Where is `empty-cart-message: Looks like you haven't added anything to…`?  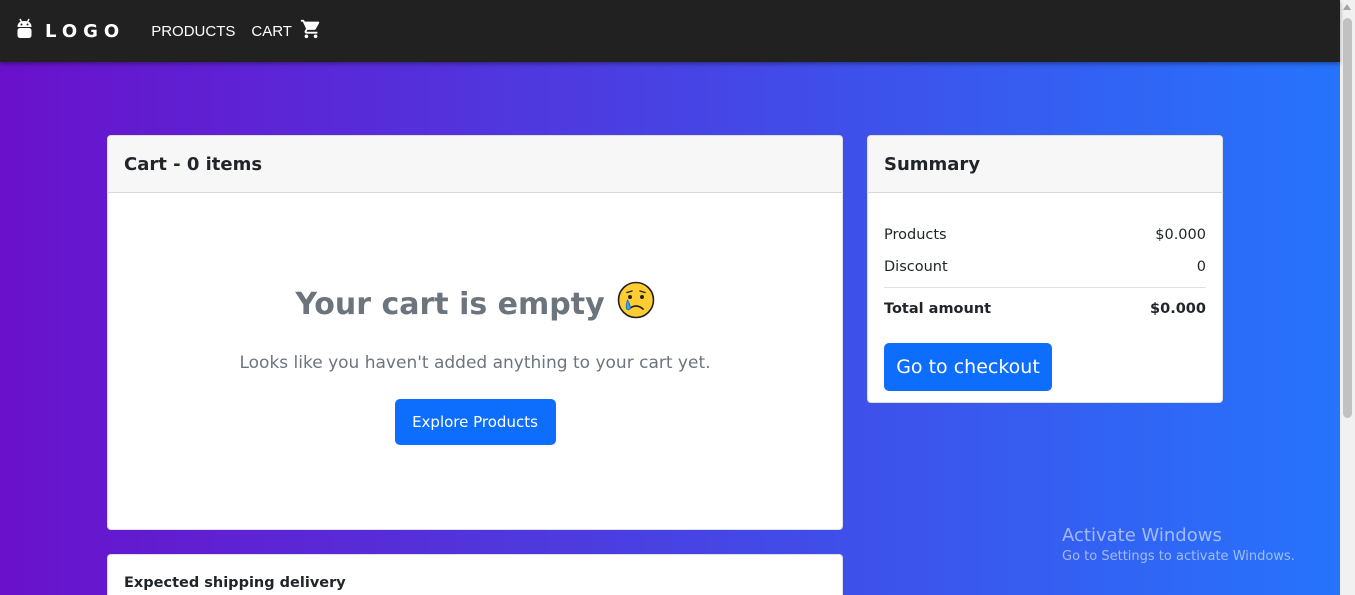
empty-cart-message: Looks like you haven't added anything to… is located at coordinates (475, 363).